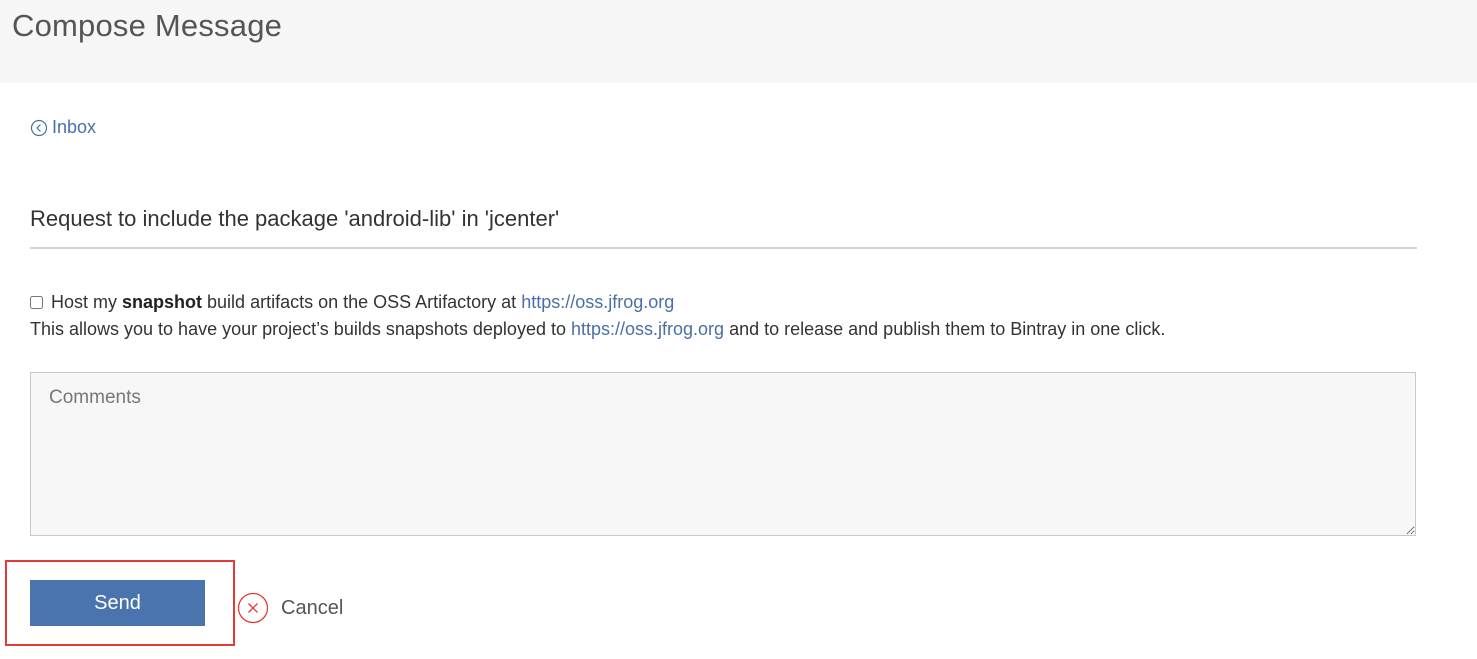 This screenshot has height=659, width=1477. What do you see at coordinates (597, 302) in the screenshot?
I see `oss-artifactory-link: https://oss.jfrog.org` at bounding box center [597, 302].